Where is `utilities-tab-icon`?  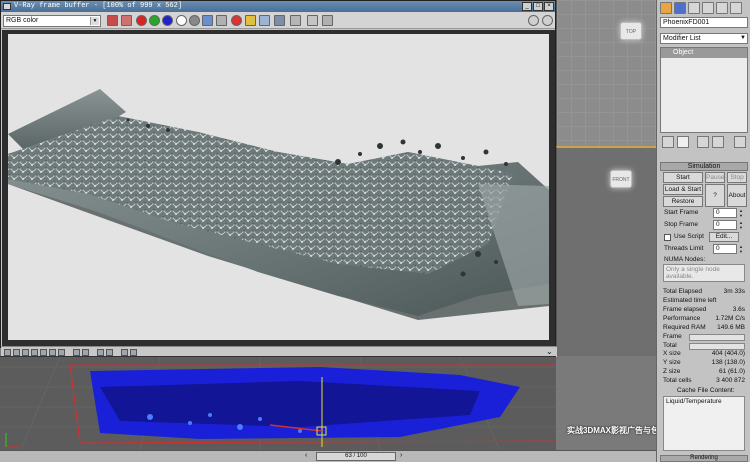 utilities-tab-icon is located at coordinates (736, 8).